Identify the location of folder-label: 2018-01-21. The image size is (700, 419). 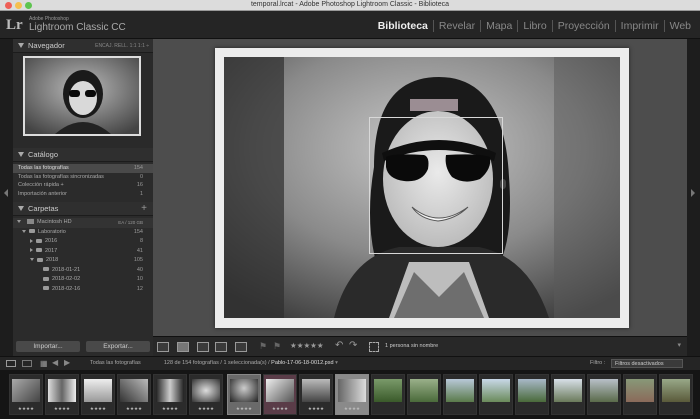
(66, 269).